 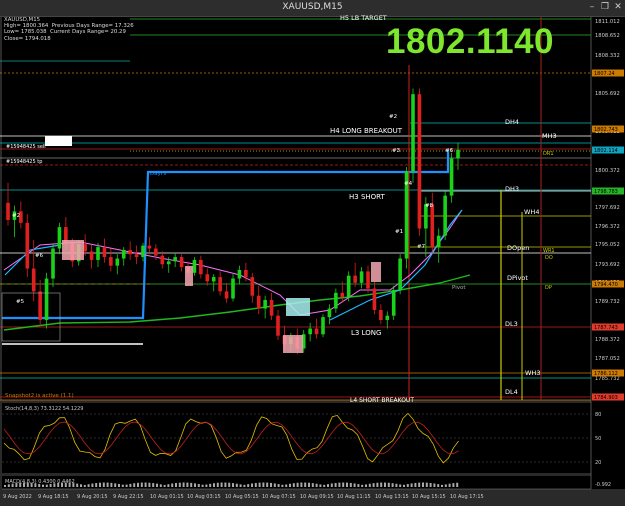 I want to click on info-cur-range: Current Days Range= 20.29, so click(x=88, y=32).